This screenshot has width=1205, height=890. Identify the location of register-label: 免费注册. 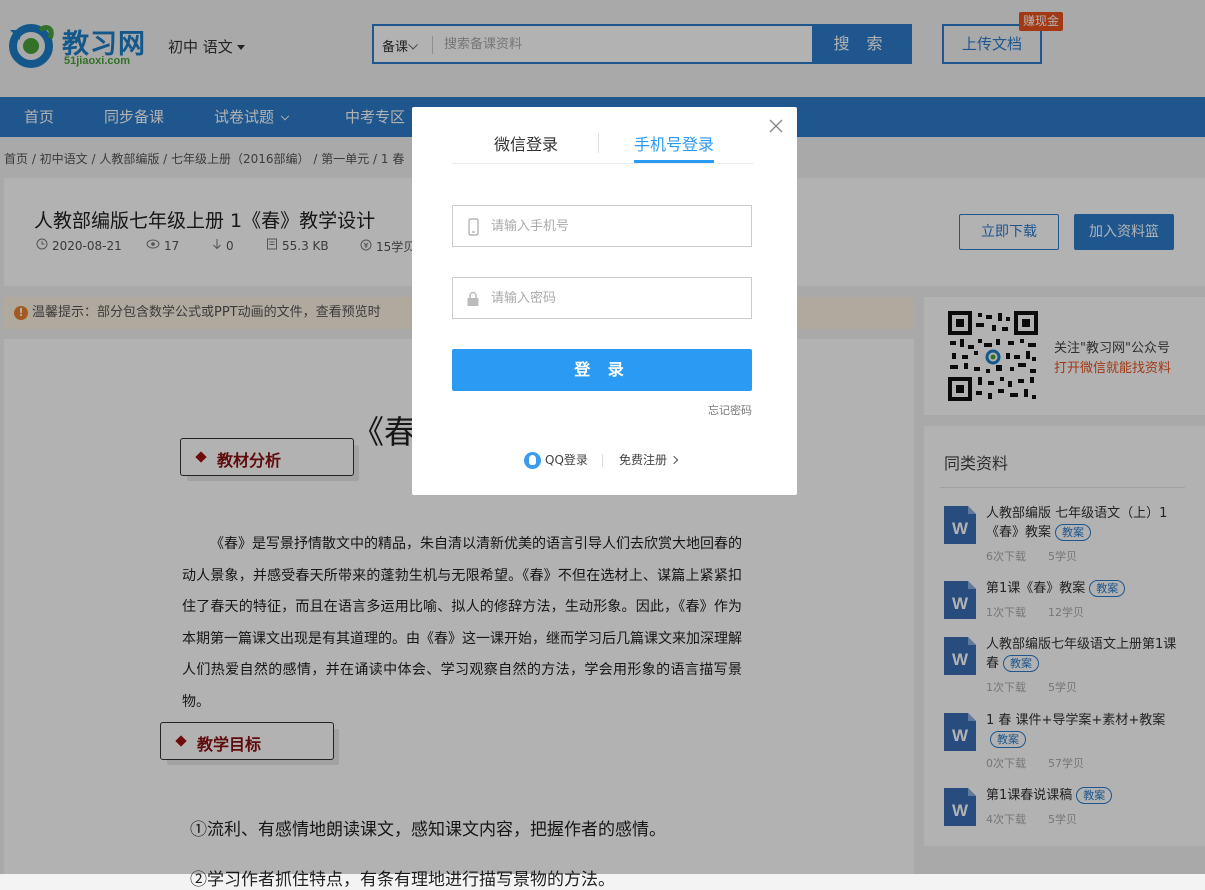
(643, 460).